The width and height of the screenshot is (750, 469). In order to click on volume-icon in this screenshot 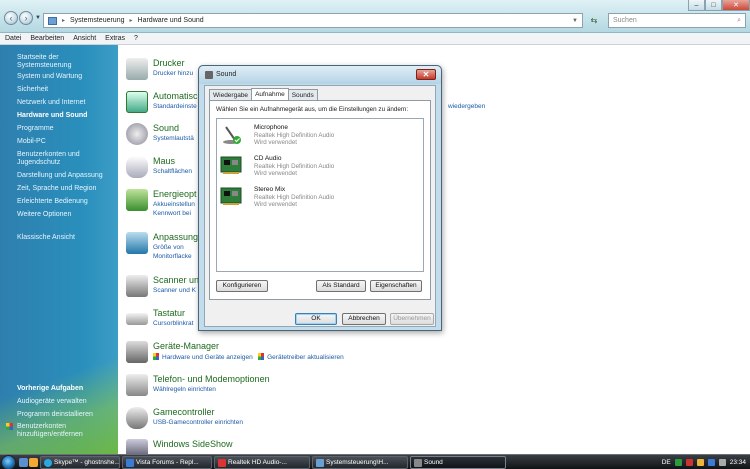, I will do `click(722, 462)`.